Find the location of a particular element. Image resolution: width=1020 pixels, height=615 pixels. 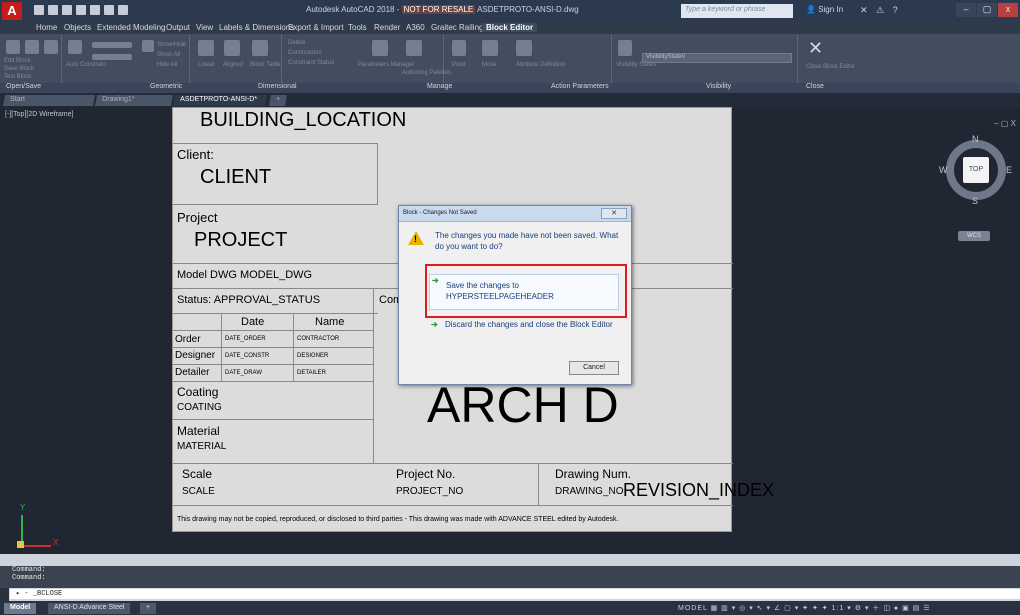

panel-dimensional: Dimensional is located at coordinates (277, 86).